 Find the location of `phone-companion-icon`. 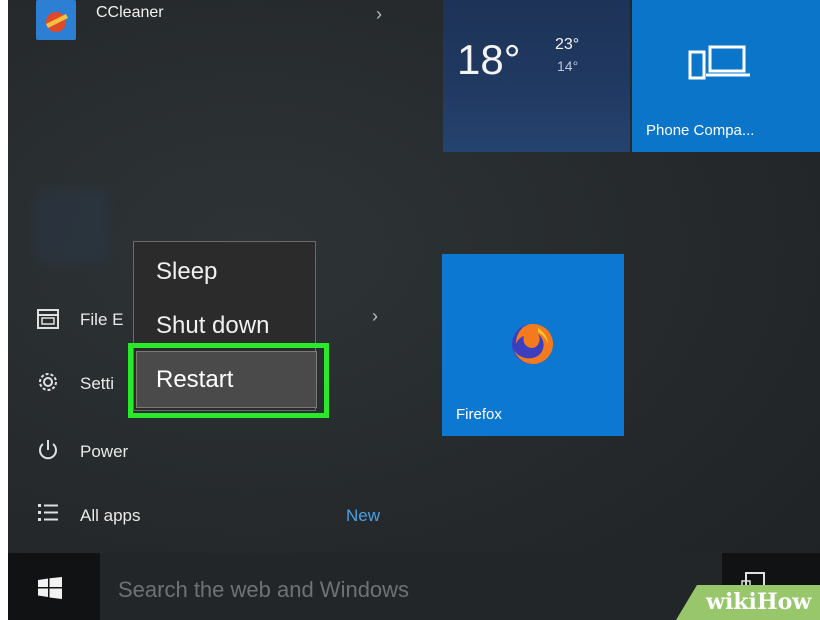

phone-companion-icon is located at coordinates (724, 66).